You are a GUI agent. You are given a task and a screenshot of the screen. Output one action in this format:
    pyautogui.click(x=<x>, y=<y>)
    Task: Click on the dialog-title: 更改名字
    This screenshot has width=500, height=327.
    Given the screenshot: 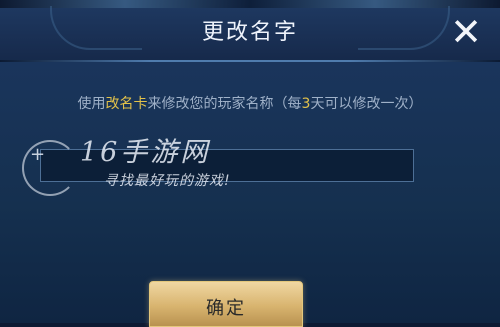 What is the action you would take?
    pyautogui.click(x=249, y=32)
    